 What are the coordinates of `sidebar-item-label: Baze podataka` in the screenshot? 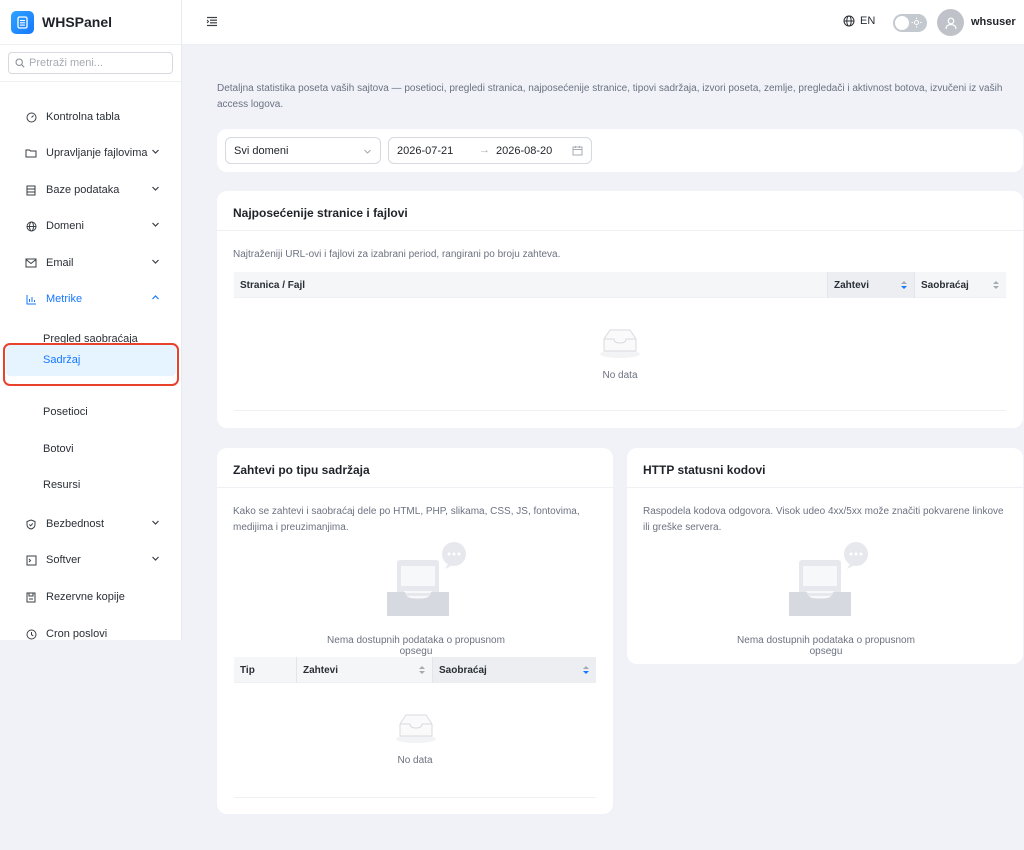 It's located at (83, 190).